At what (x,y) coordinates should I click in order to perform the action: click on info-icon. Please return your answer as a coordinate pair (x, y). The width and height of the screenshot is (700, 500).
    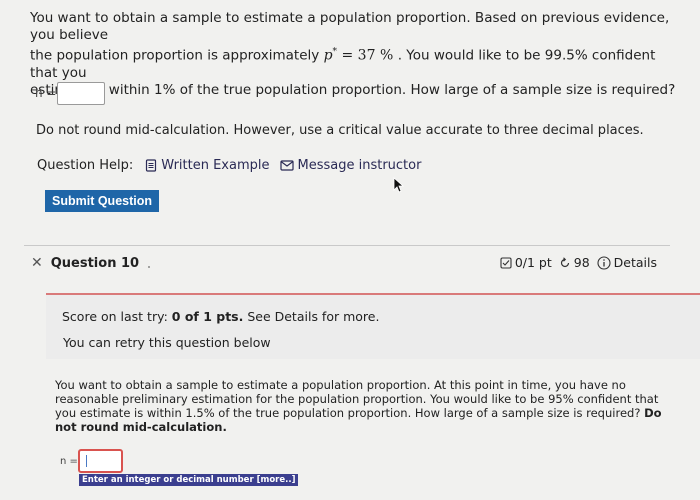
    Looking at the image, I should click on (604, 262).